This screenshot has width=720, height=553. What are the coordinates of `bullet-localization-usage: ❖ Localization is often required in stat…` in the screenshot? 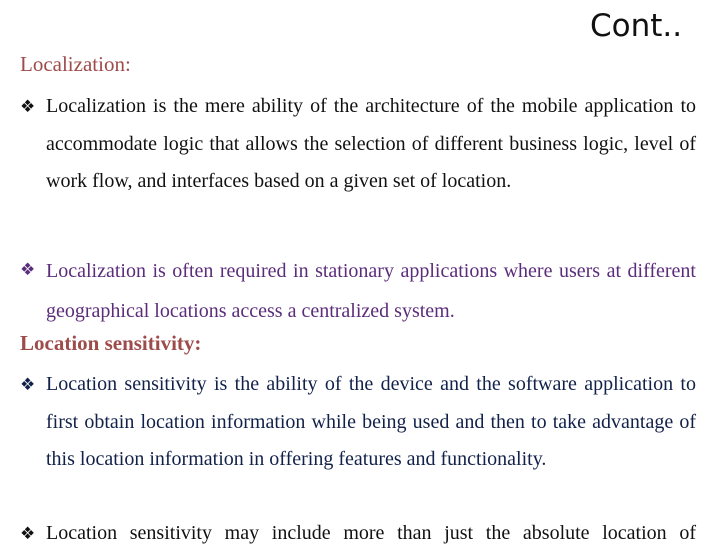 It's located at (358, 291).